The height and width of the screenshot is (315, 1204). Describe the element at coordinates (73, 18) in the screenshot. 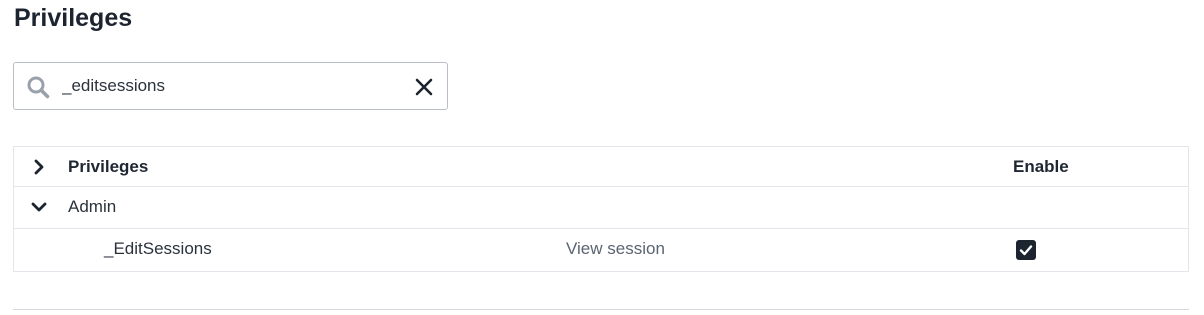

I see `page-title: Privileges` at that location.